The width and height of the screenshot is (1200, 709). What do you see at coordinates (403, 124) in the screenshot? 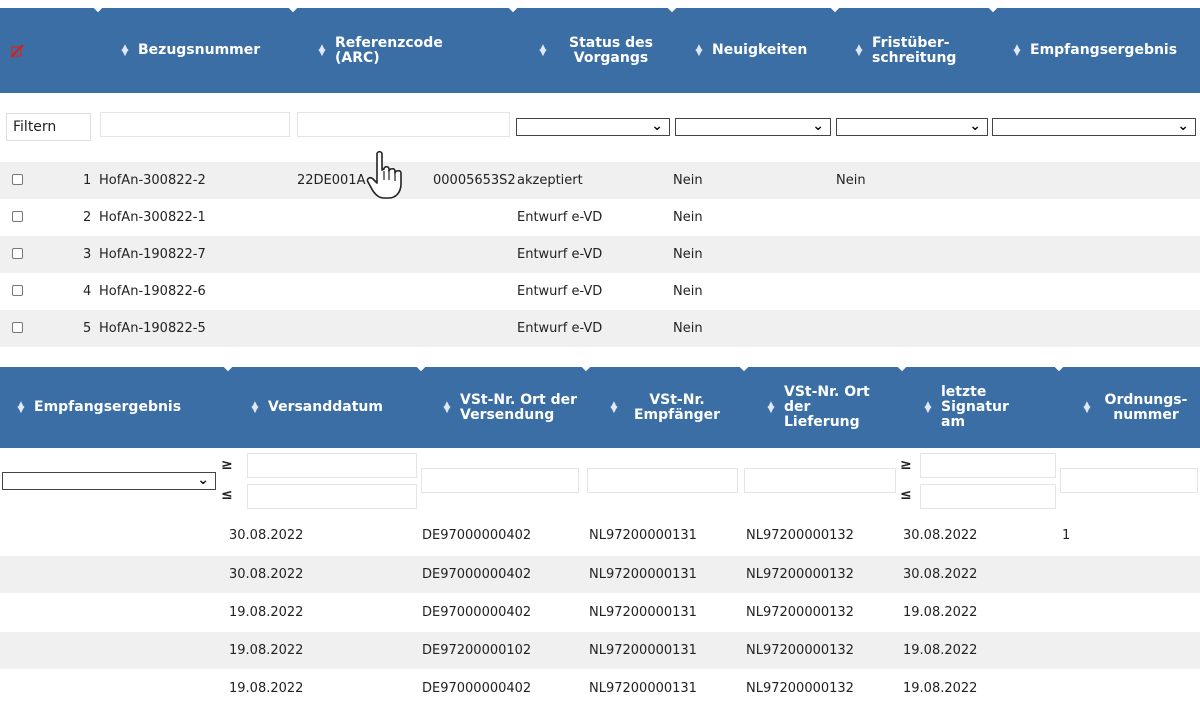
I see `referenzcode-filter-input` at bounding box center [403, 124].